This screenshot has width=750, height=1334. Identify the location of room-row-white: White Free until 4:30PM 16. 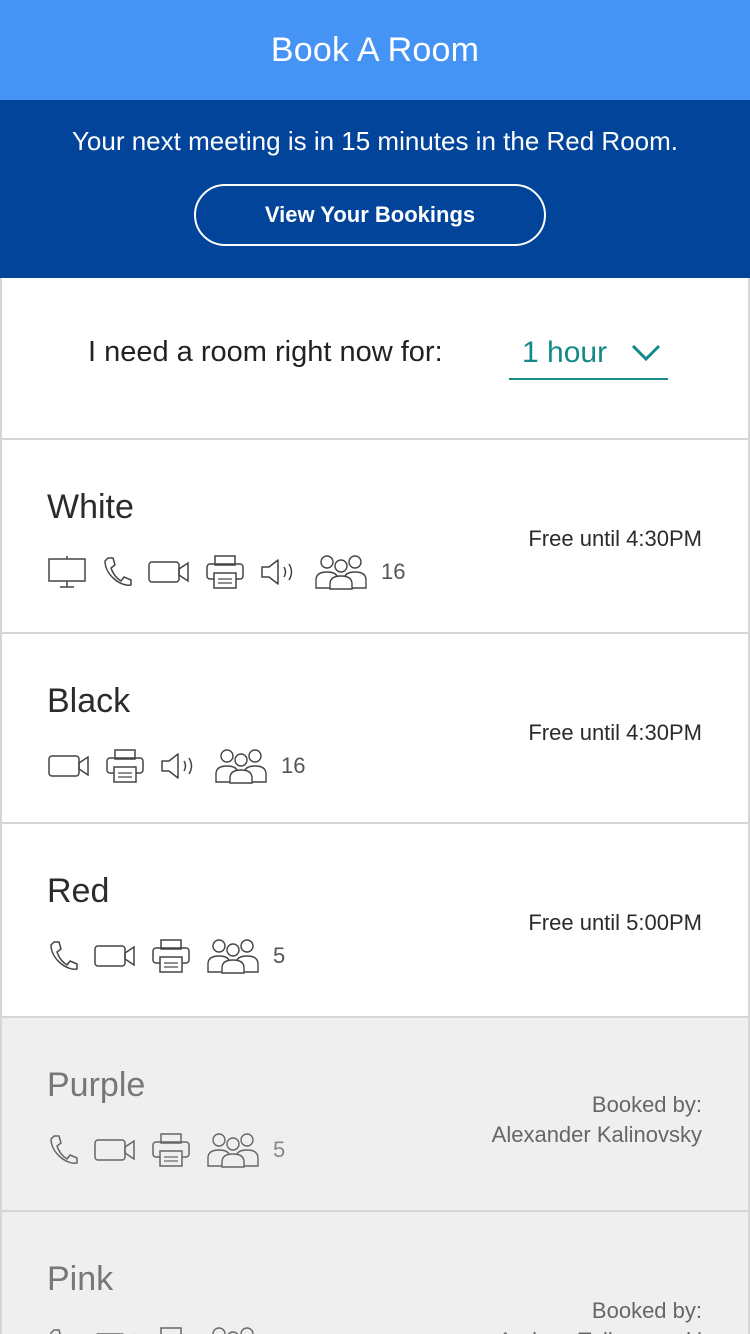
(375, 535).